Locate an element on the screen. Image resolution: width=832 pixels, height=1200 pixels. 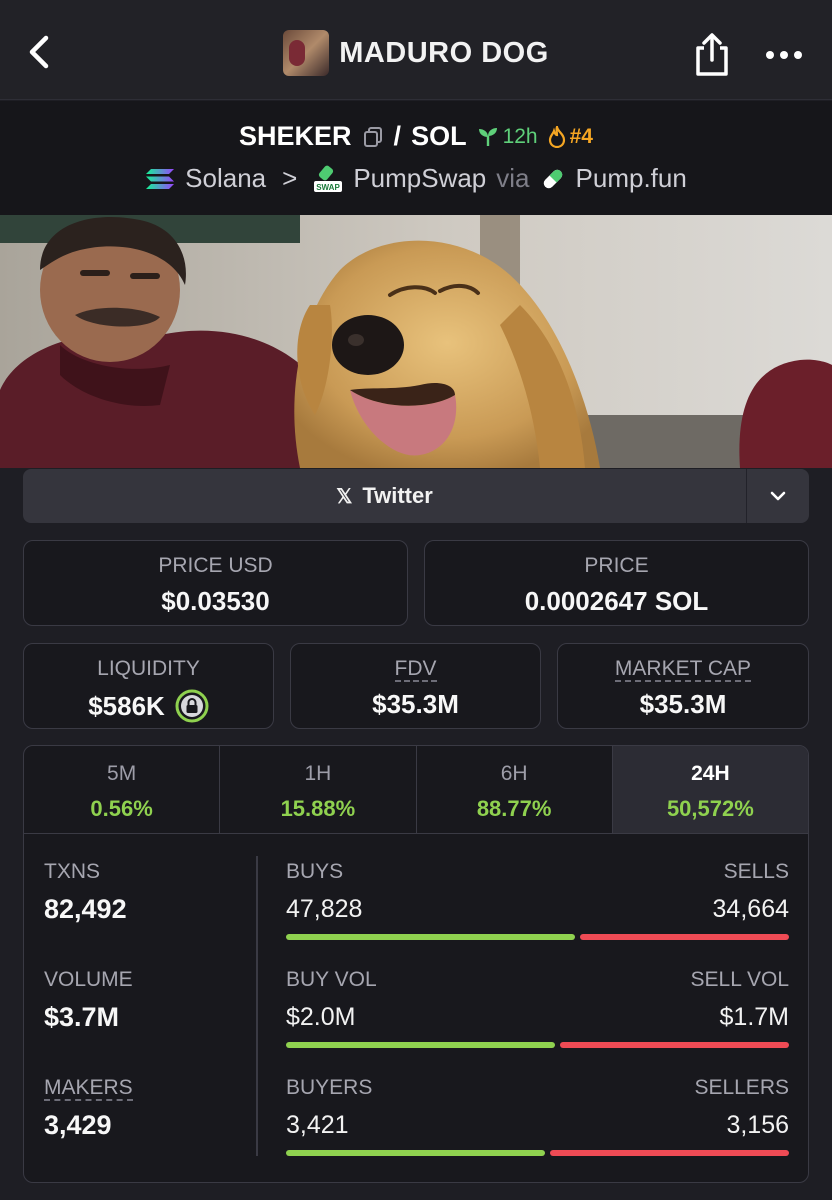
sell-volume-label: SELL VOL is located at coordinates (739, 979).